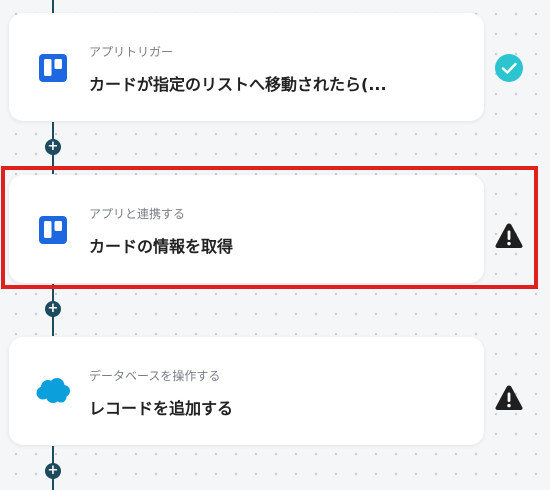 This screenshot has height=490, width=550. Describe the element at coordinates (53, 391) in the screenshot. I see `salesforce-cloud-icon` at that location.